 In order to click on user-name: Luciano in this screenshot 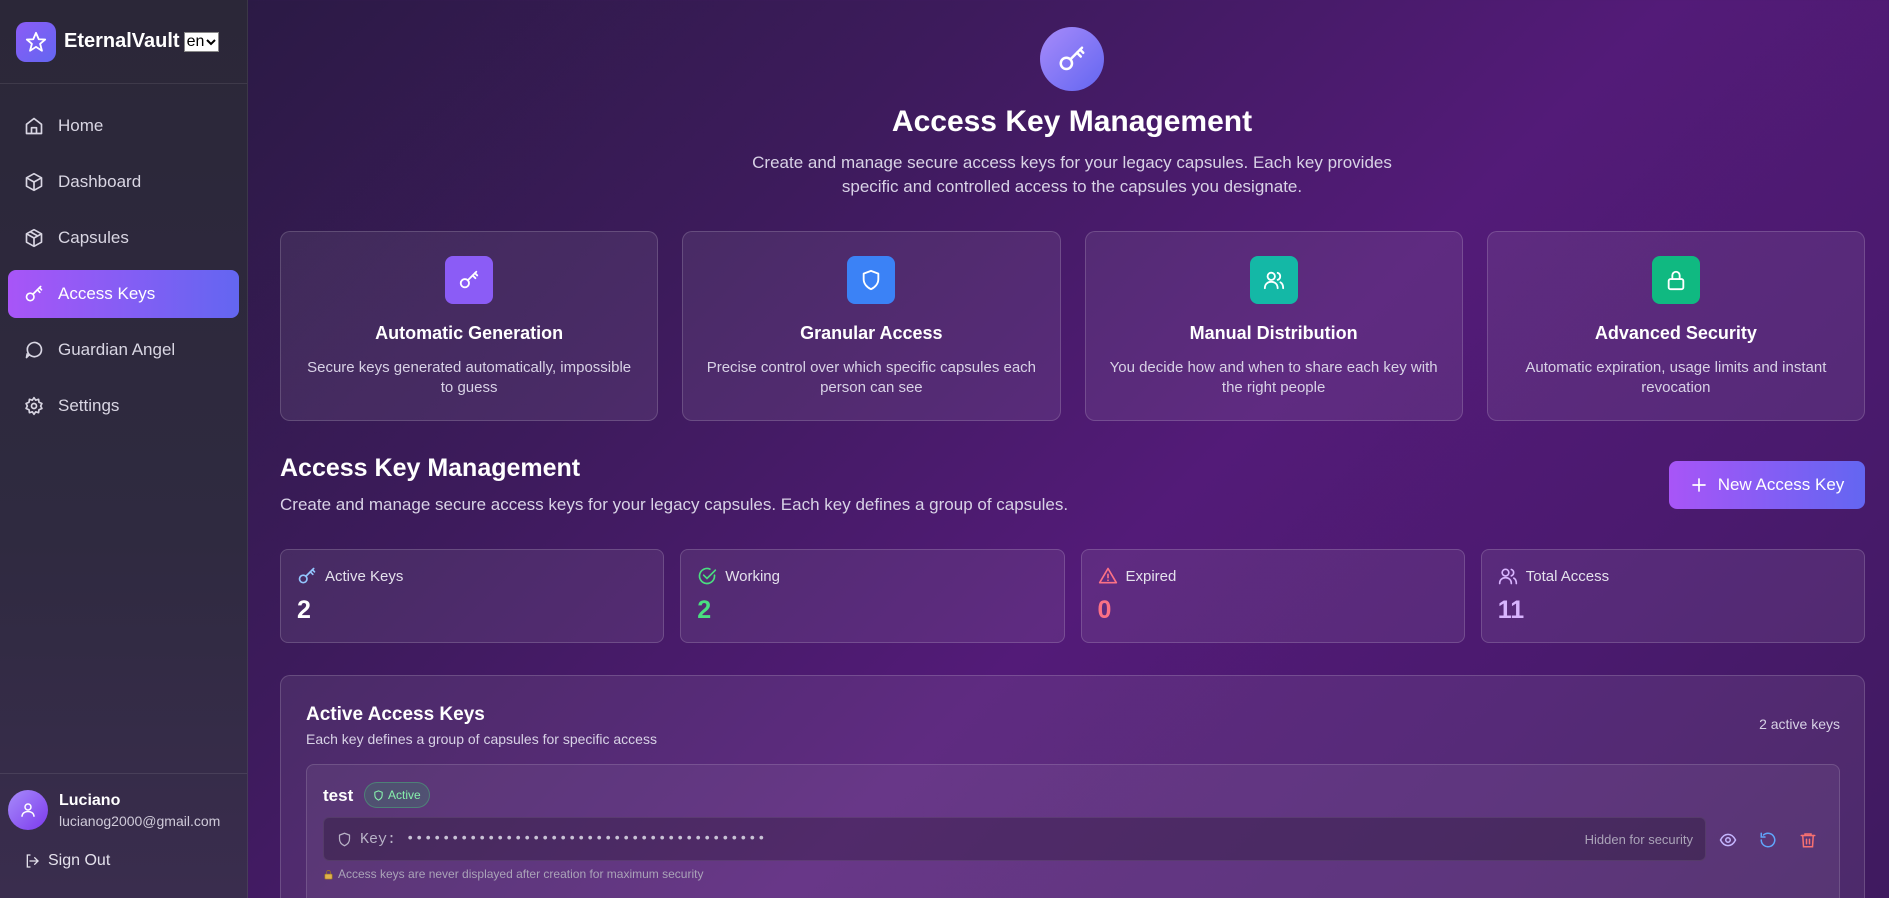, I will do `click(90, 800)`.